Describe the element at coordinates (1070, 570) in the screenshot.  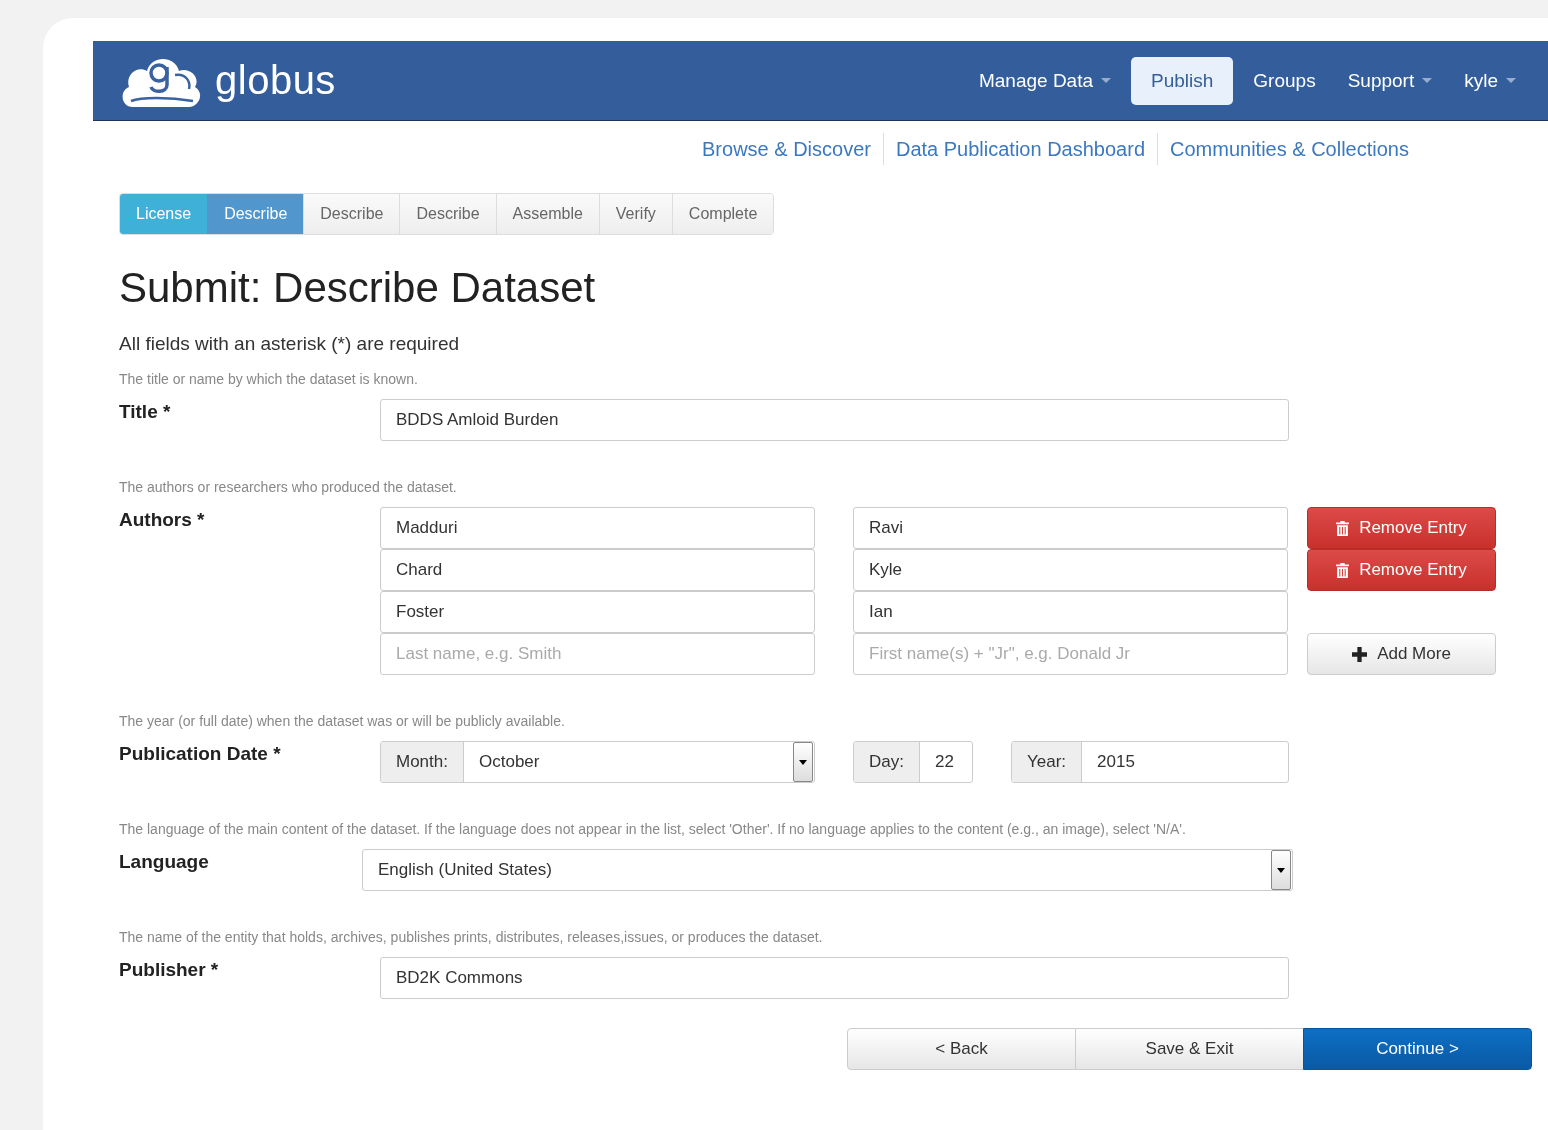
I see `first-name-field: Kyle` at that location.